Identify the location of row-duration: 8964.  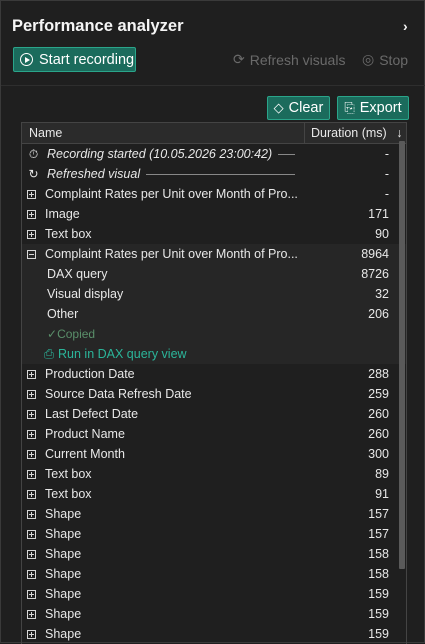
(375, 254).